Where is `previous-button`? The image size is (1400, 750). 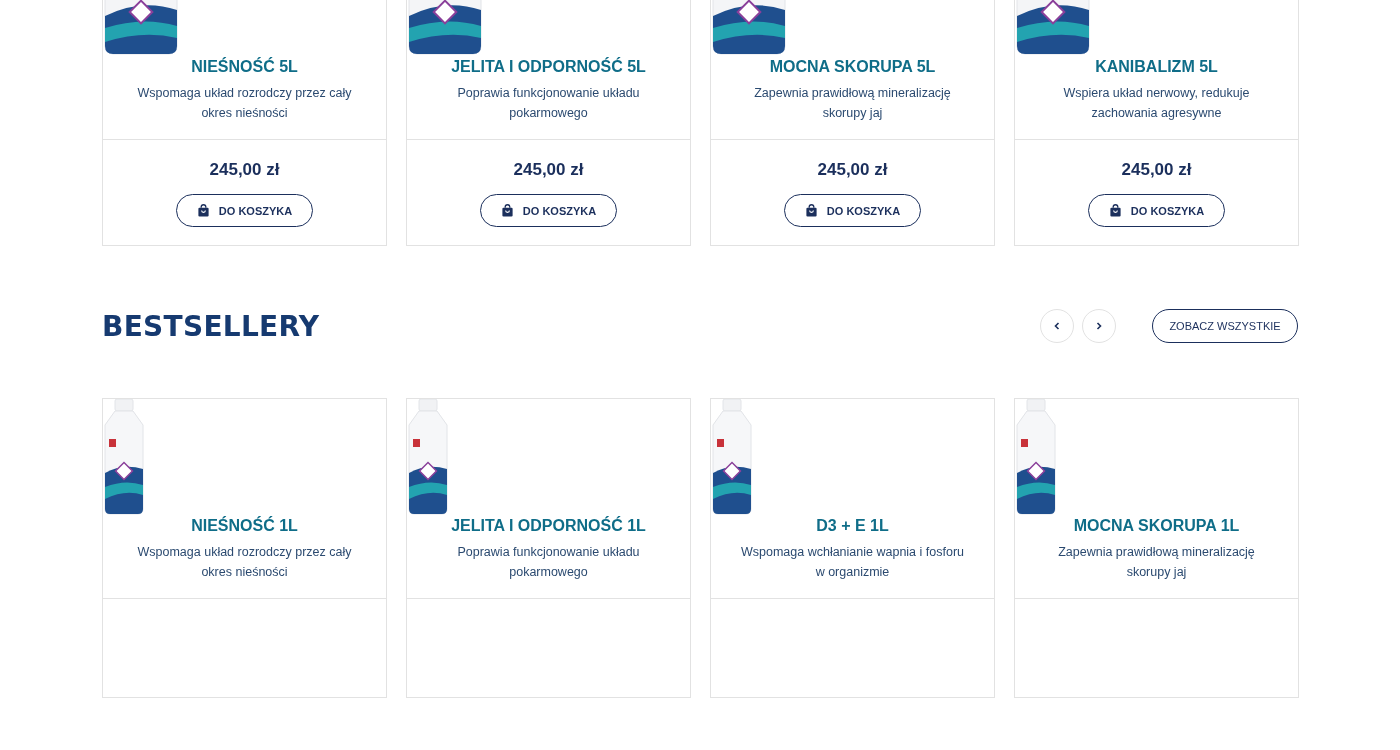 previous-button is located at coordinates (1057, 326).